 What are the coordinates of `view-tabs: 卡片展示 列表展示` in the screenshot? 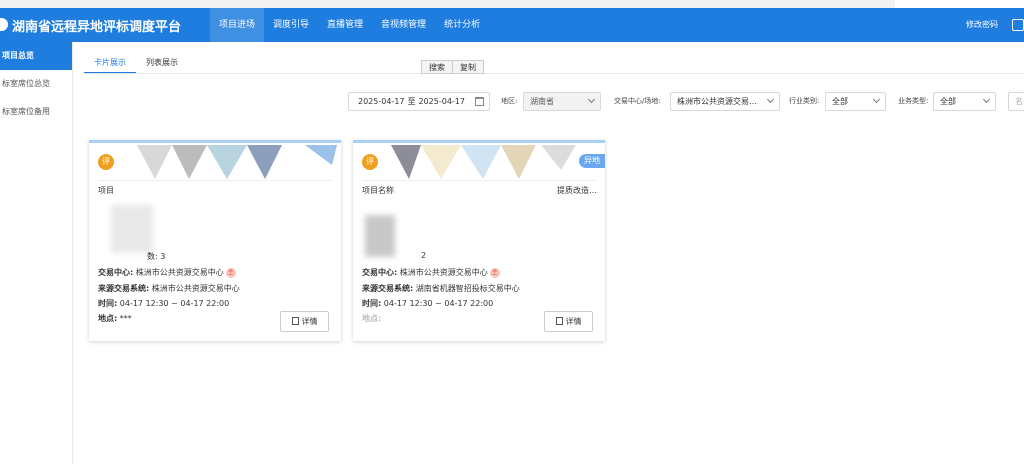 It's located at (136, 65).